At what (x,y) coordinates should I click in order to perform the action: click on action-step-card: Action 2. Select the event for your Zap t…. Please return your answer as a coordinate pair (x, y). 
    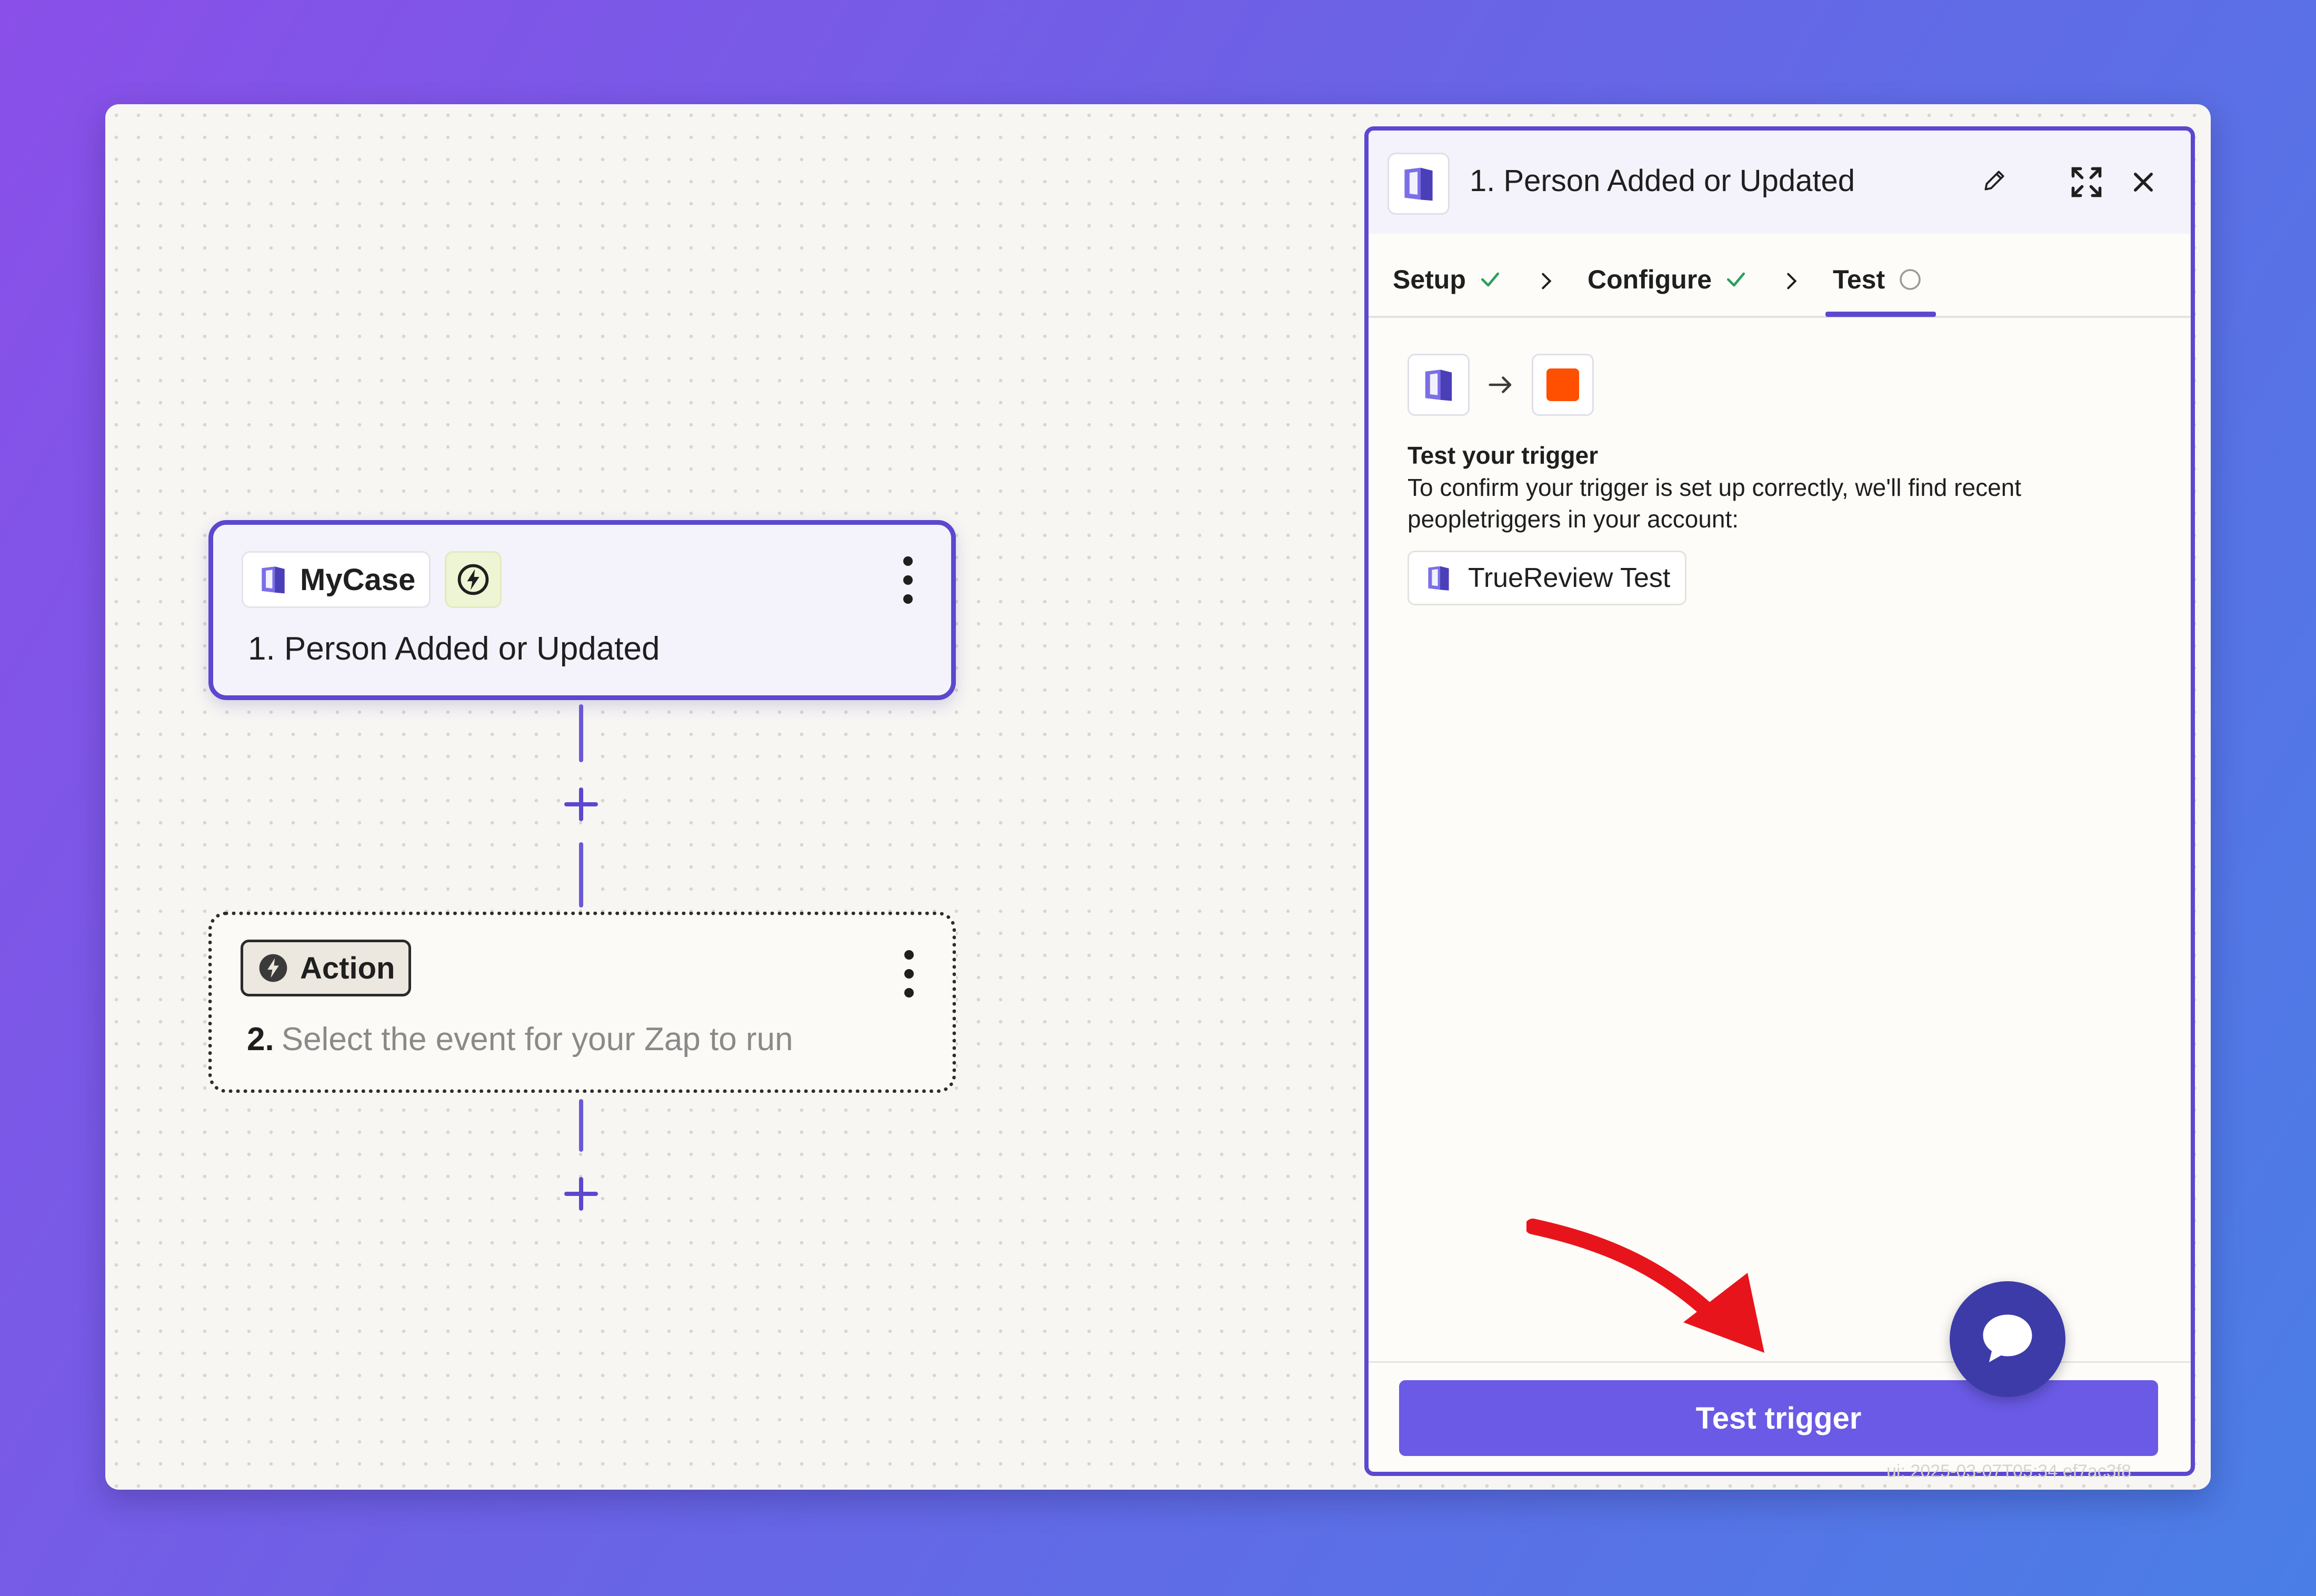
    Looking at the image, I should click on (582, 1003).